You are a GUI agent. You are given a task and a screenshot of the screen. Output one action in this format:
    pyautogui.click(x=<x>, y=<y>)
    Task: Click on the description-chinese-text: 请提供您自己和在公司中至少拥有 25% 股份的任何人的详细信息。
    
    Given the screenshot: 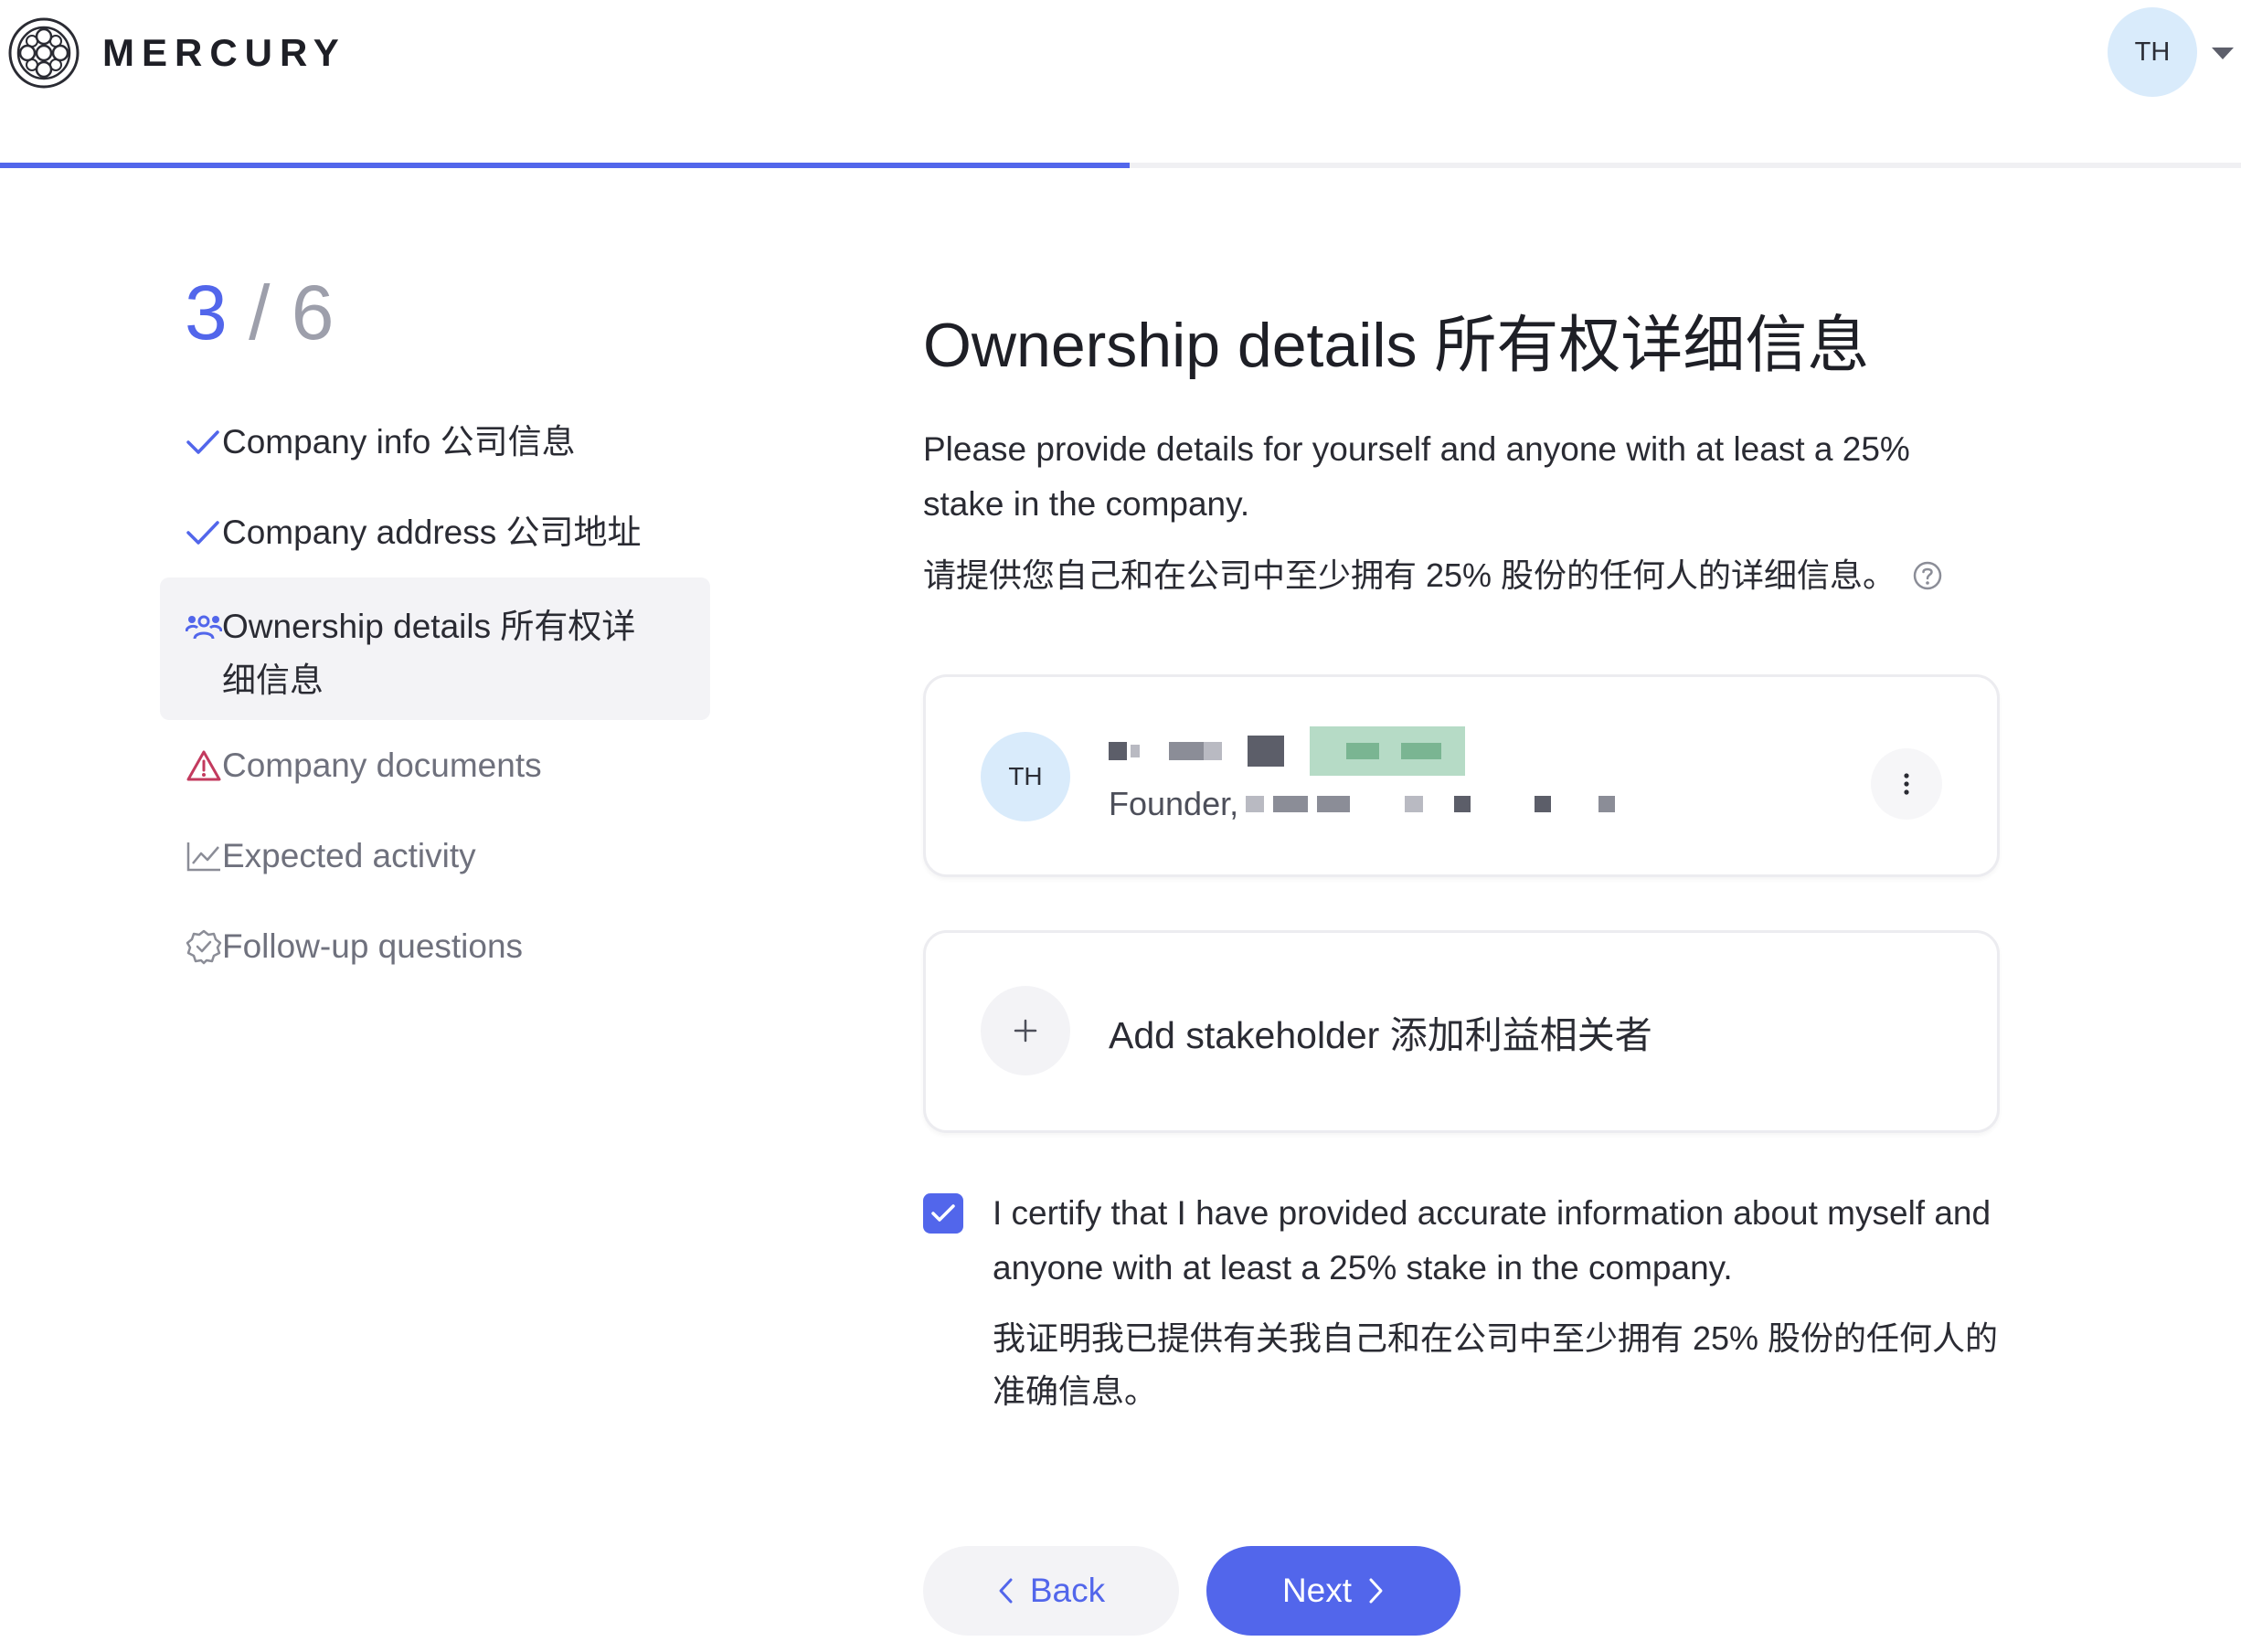 What is the action you would take?
    pyautogui.click(x=1409, y=575)
    